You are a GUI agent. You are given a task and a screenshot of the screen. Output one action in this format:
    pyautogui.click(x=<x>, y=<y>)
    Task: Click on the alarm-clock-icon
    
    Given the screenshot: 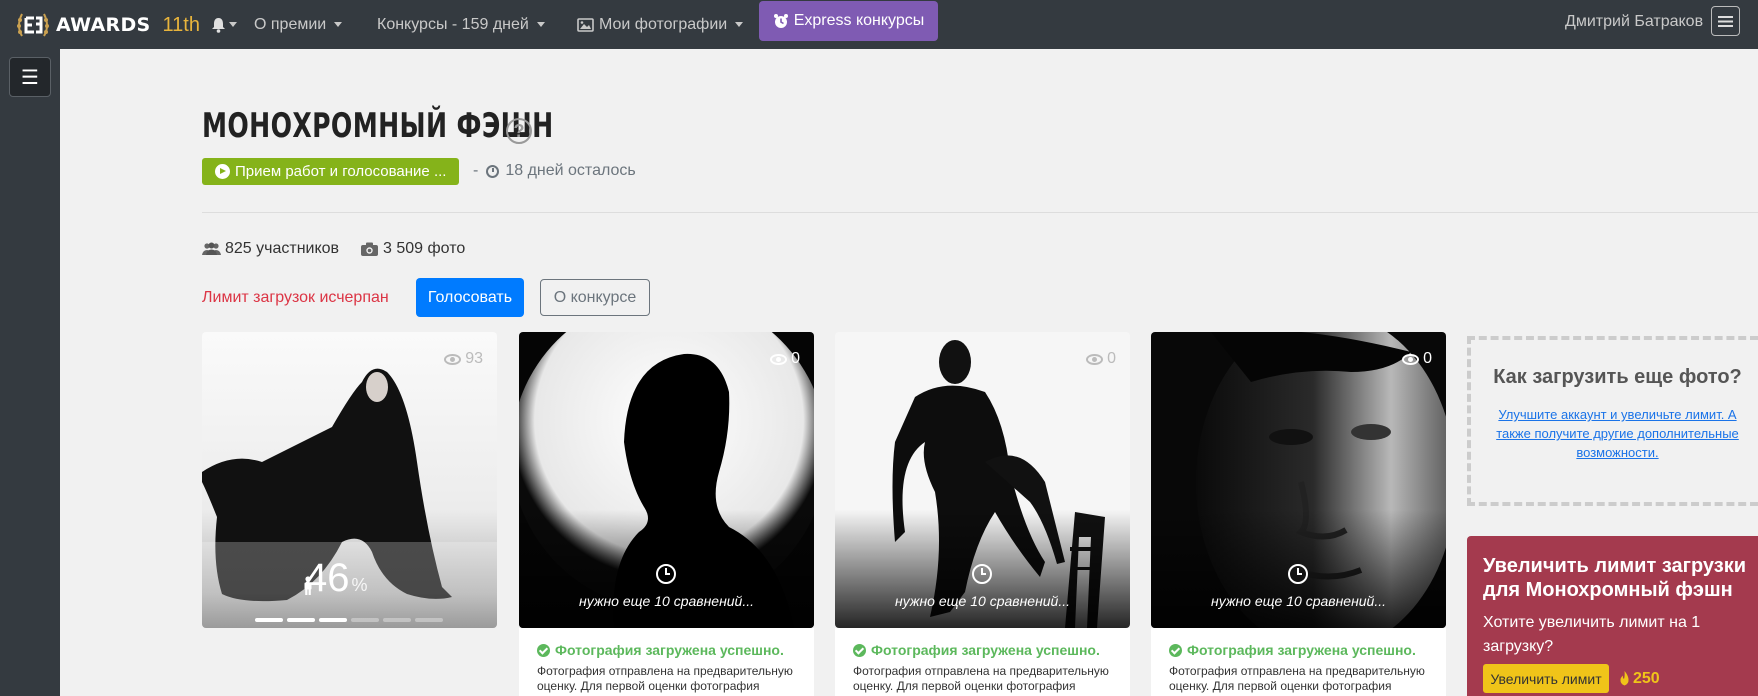 What is the action you would take?
    pyautogui.click(x=780, y=21)
    